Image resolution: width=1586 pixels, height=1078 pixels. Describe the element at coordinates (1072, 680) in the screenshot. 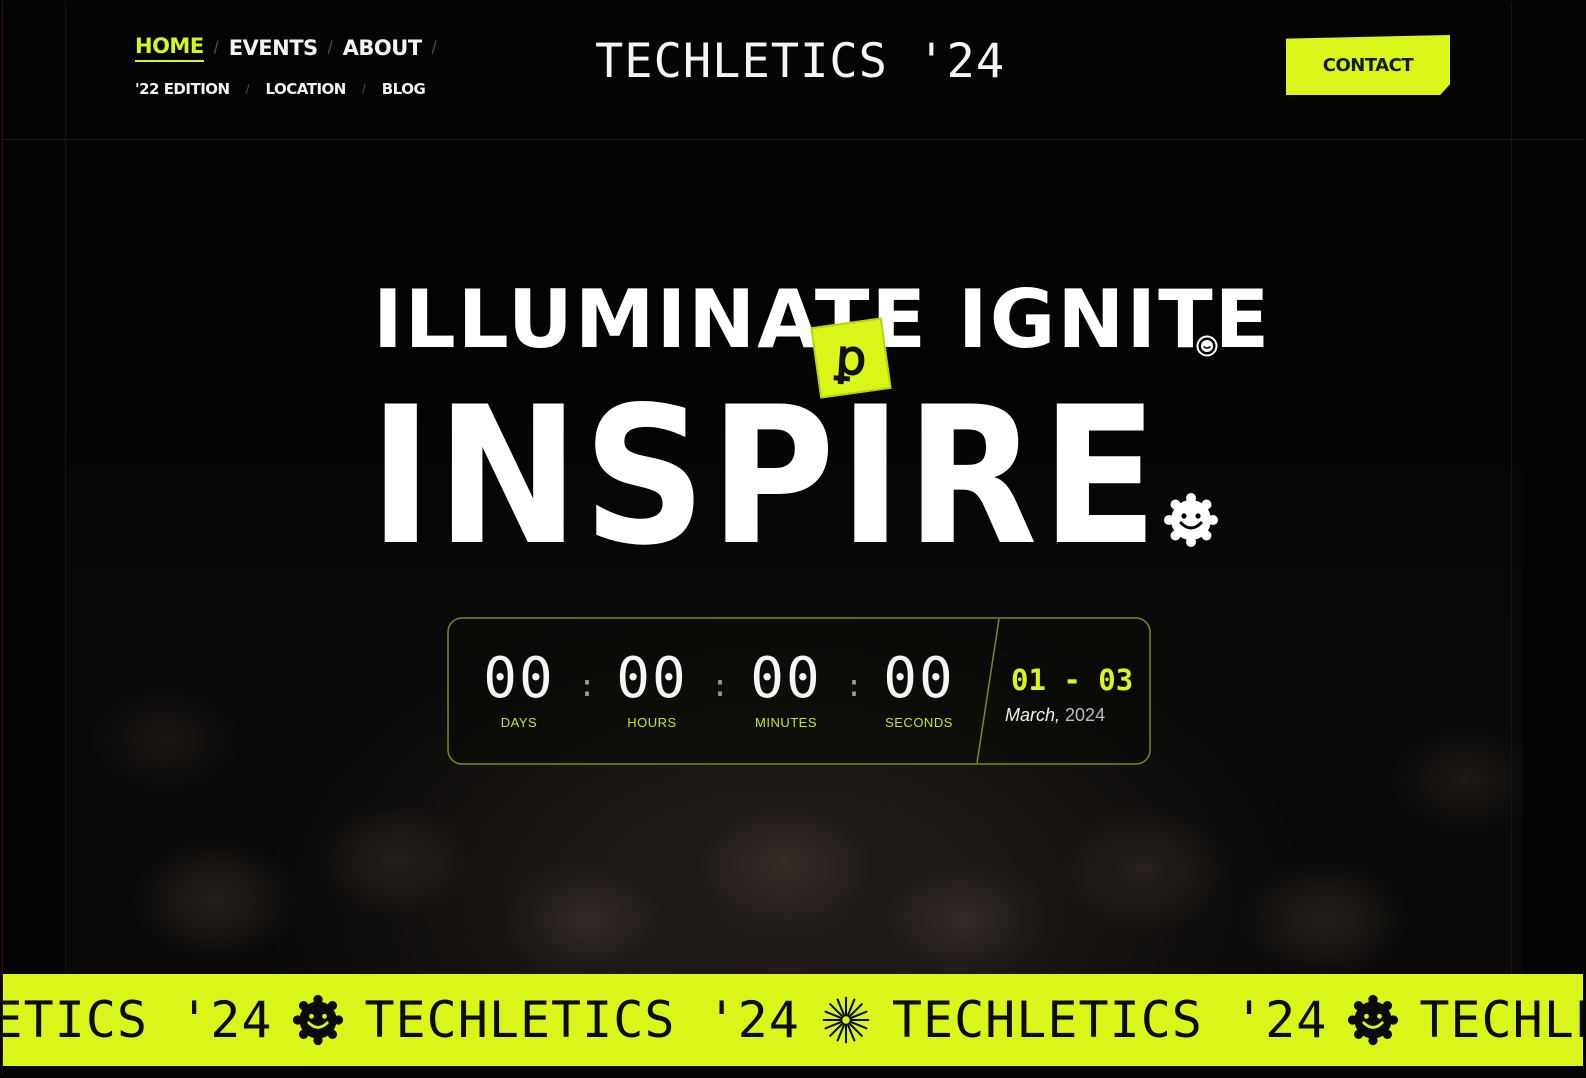

I see `event-date-range: 01 - 03` at that location.